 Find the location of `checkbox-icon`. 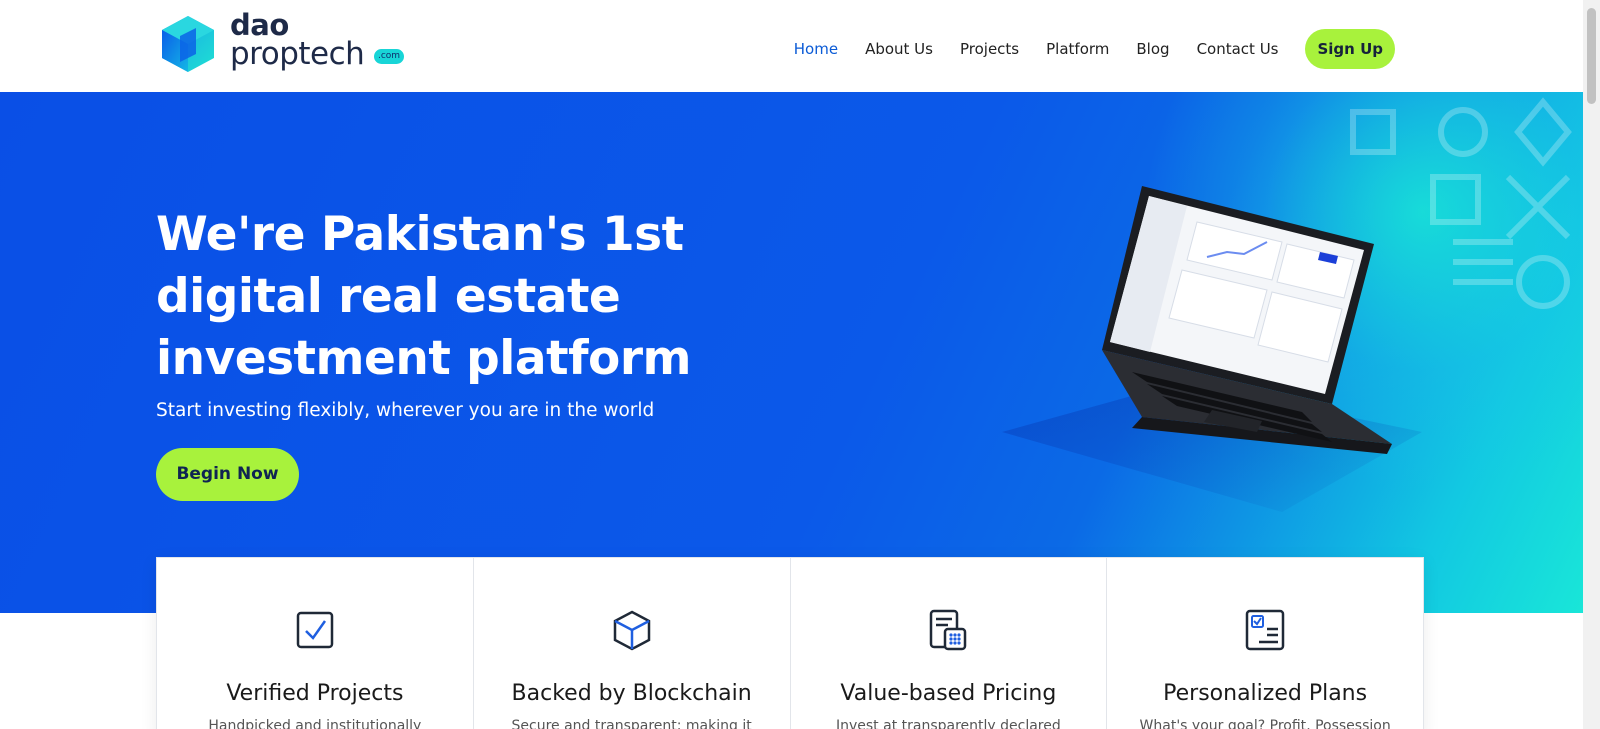

checkbox-icon is located at coordinates (315, 630).